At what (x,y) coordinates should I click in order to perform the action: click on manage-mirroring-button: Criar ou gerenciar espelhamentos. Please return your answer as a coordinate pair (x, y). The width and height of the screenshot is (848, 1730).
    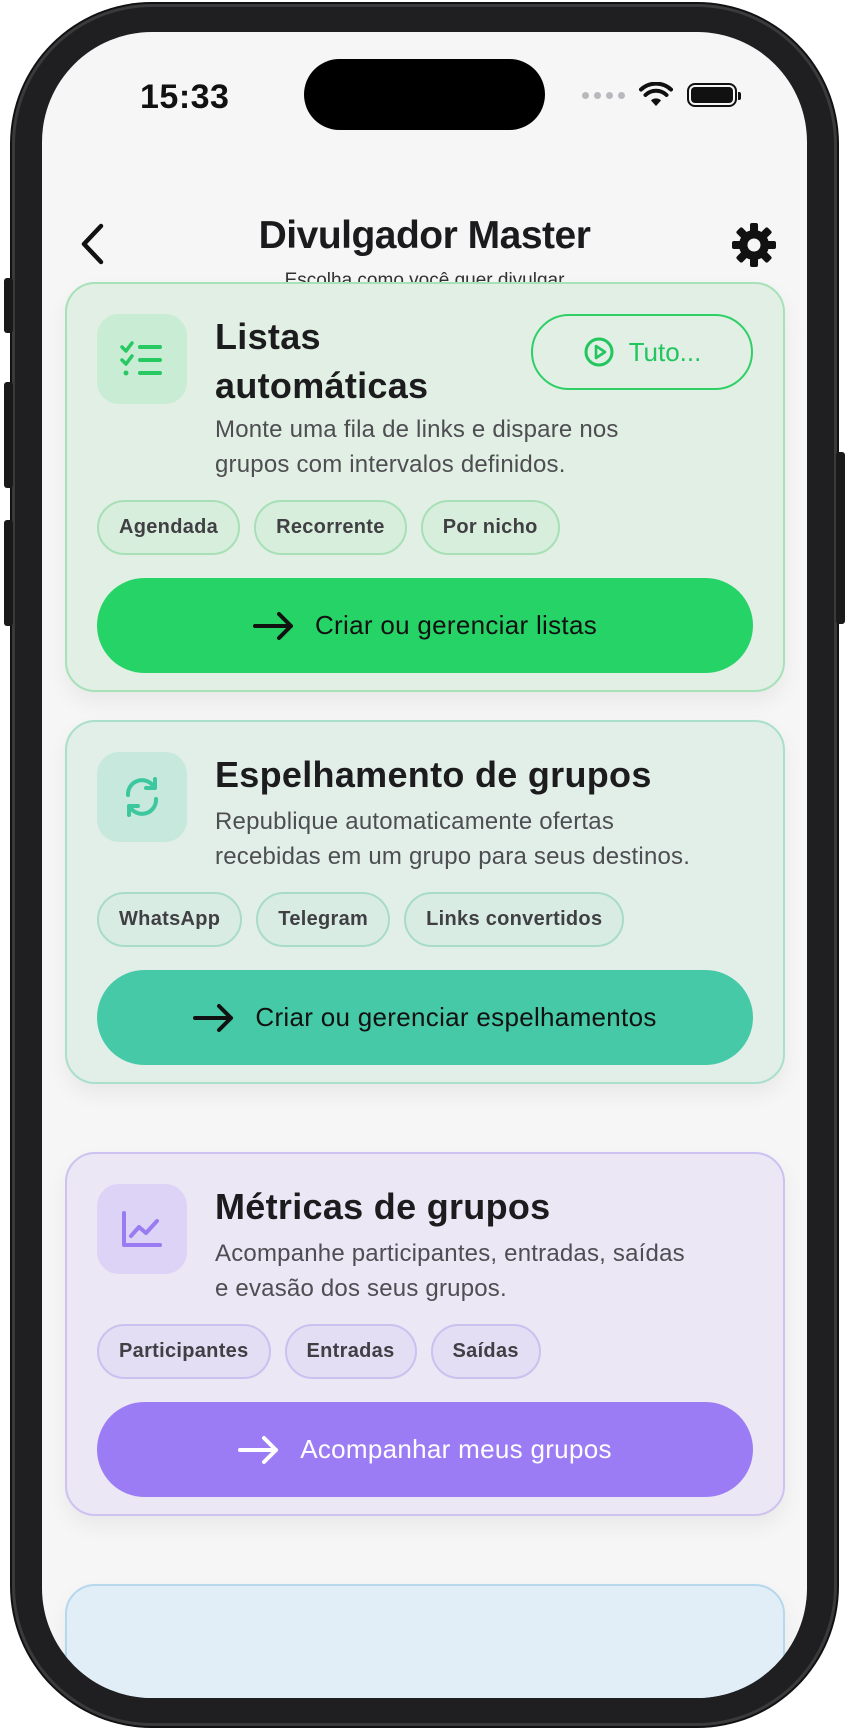
    Looking at the image, I should click on (425, 1017).